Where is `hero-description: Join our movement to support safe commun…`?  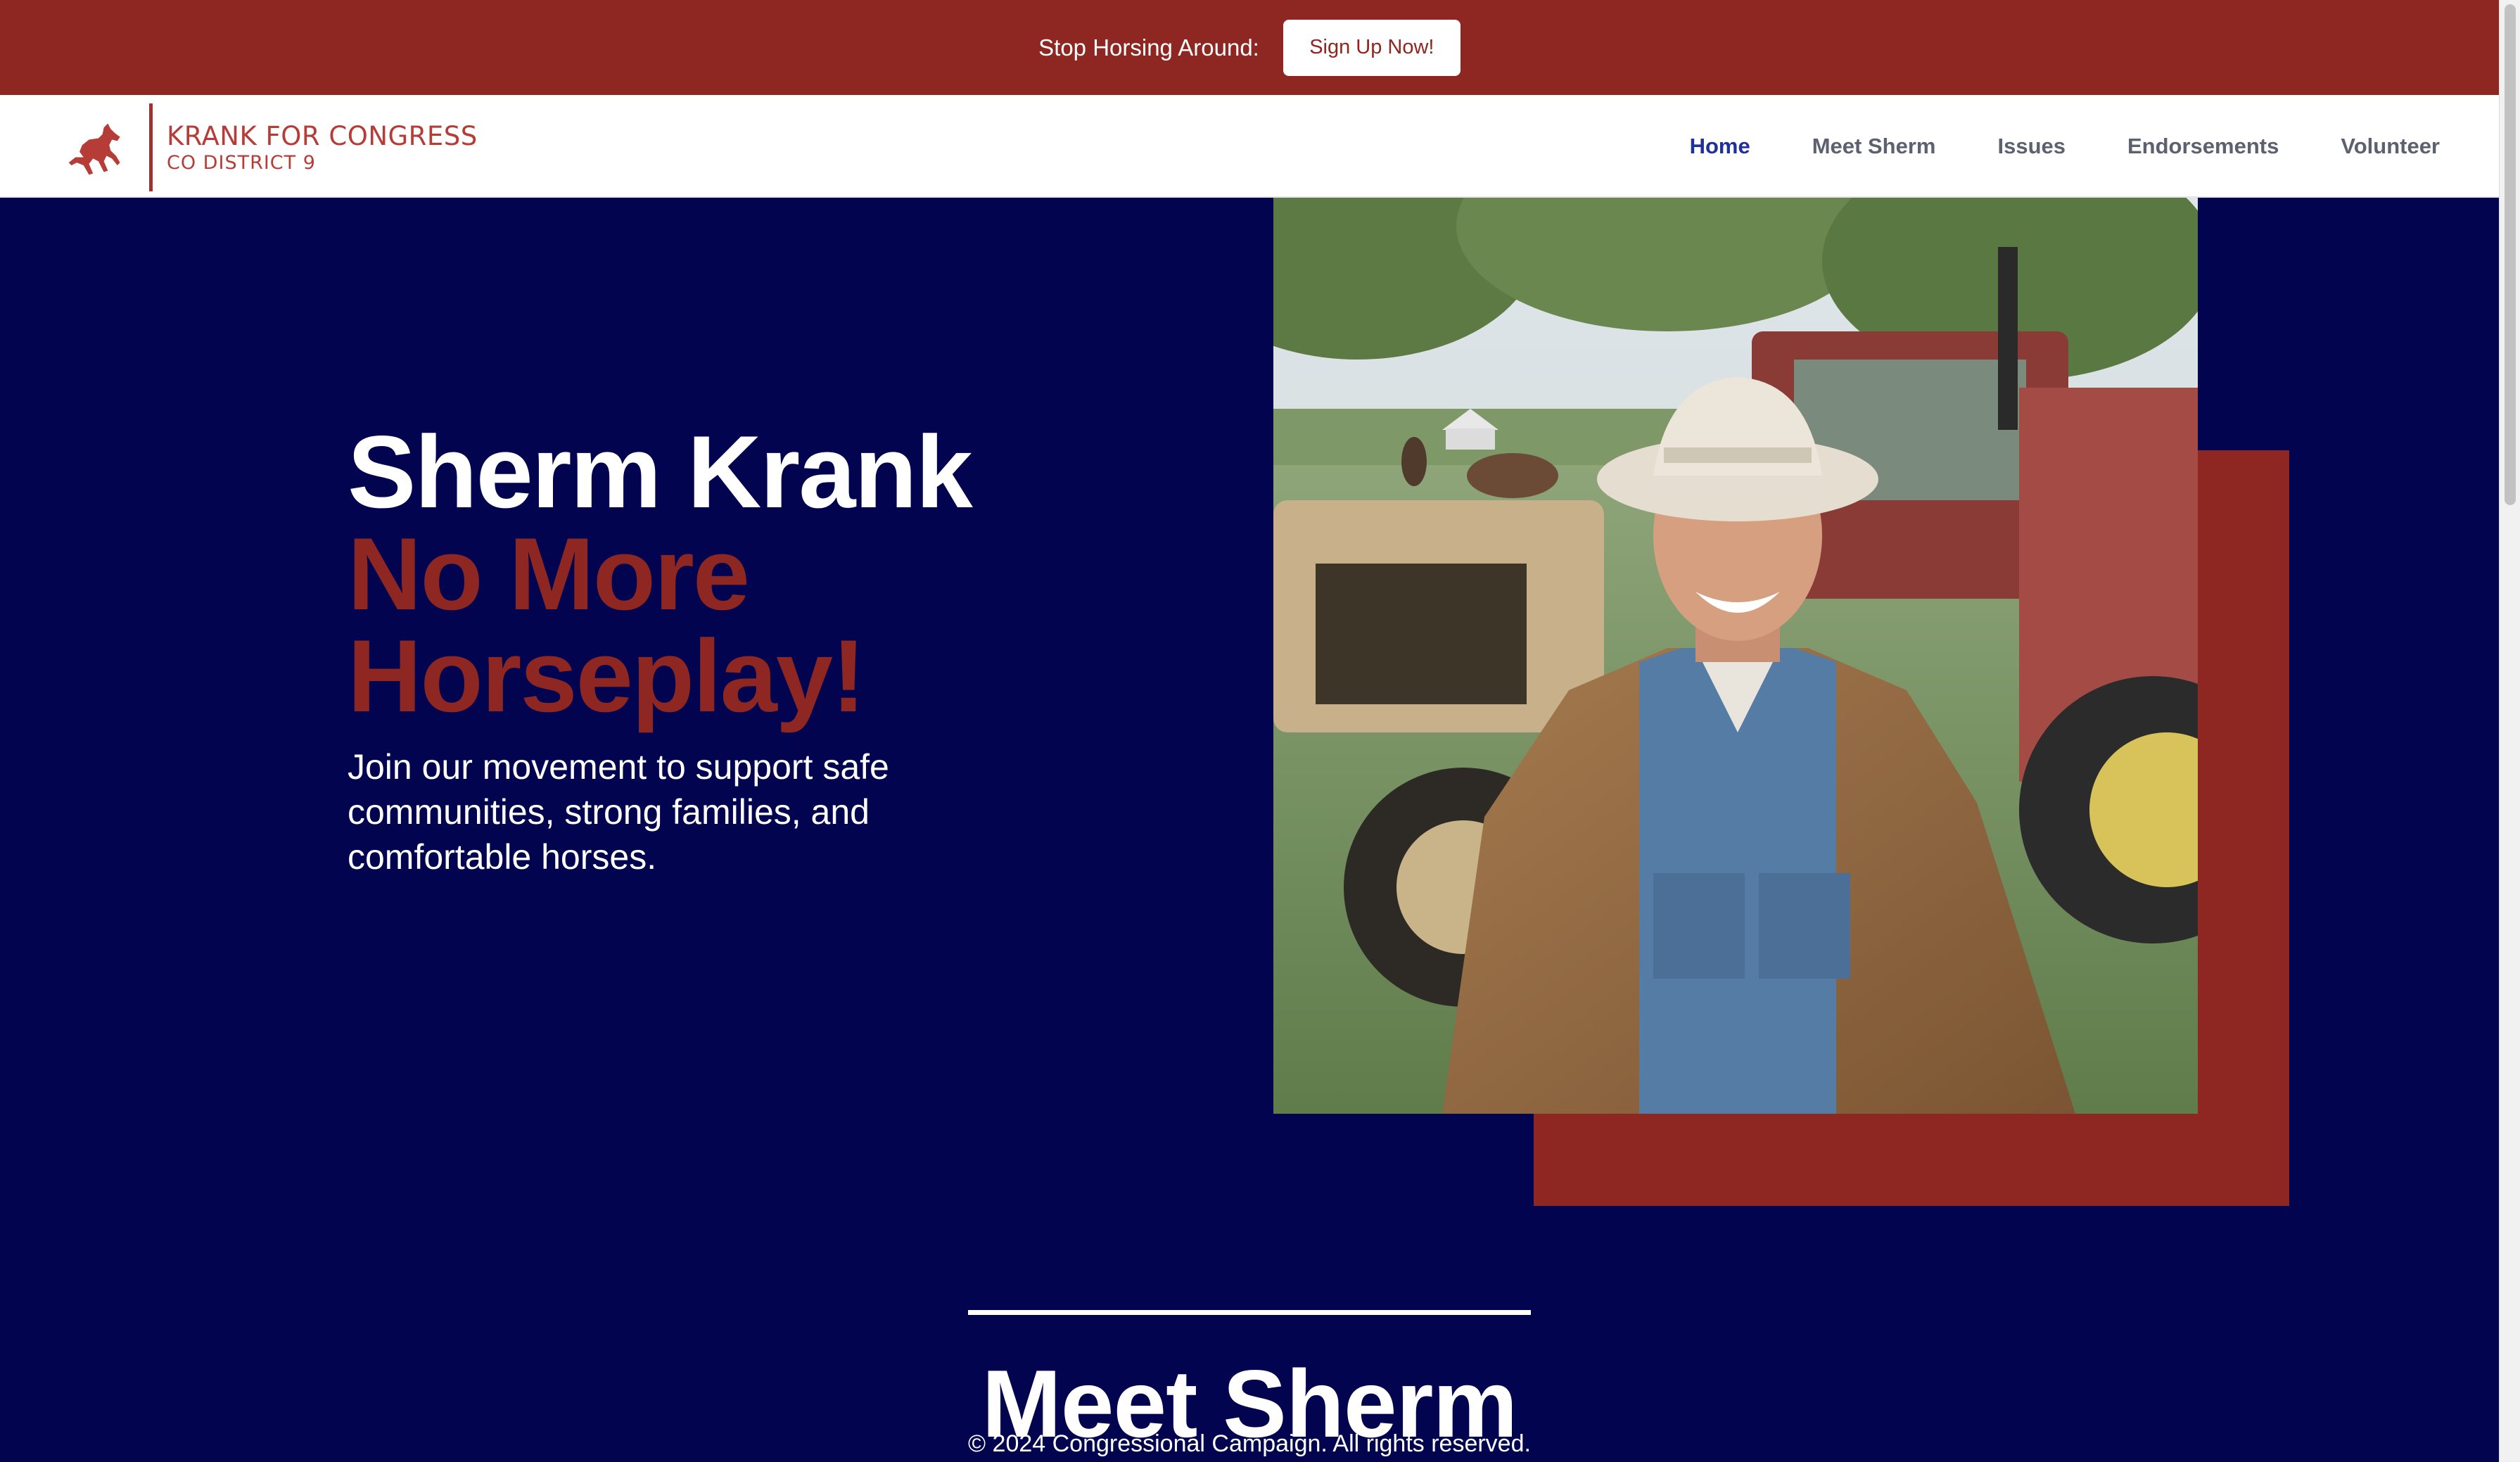
hero-description: Join our movement to support safe commun… is located at coordinates (619, 812).